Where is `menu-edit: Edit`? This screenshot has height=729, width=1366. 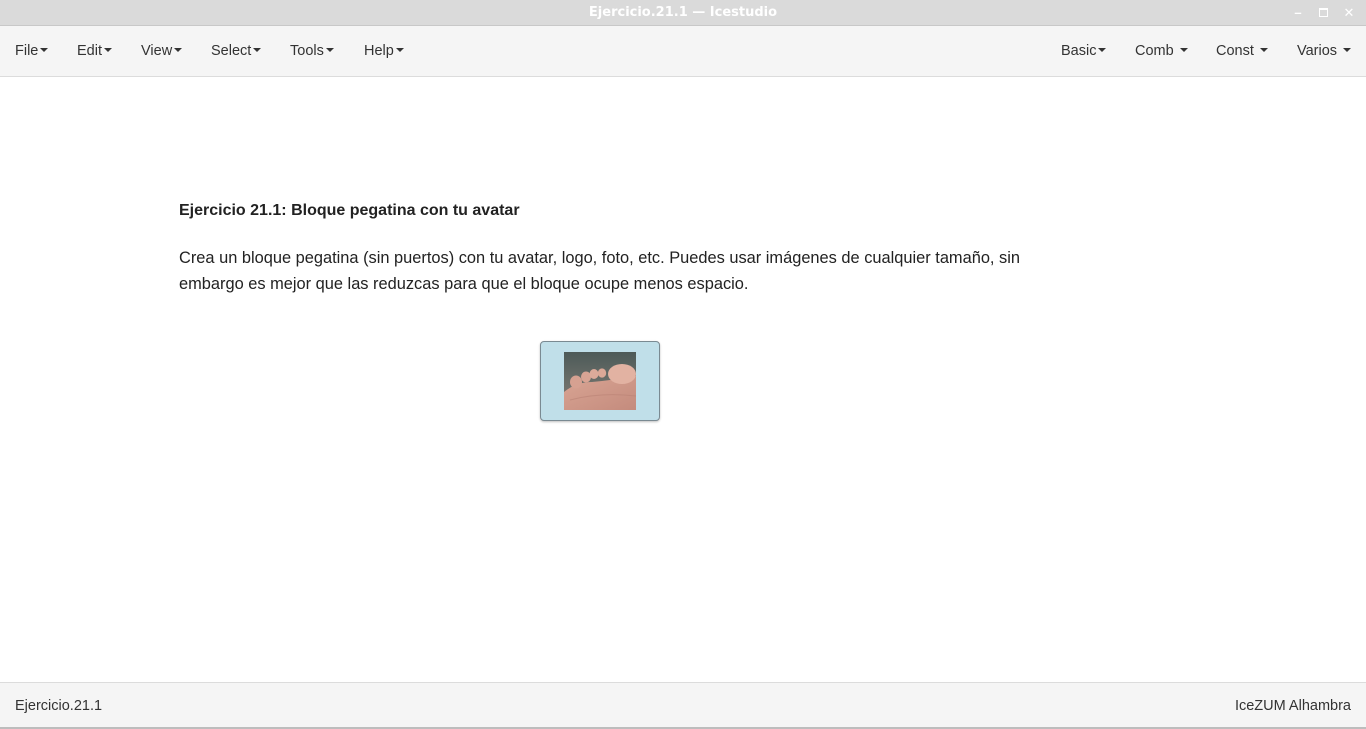
menu-edit: Edit is located at coordinates (94, 51).